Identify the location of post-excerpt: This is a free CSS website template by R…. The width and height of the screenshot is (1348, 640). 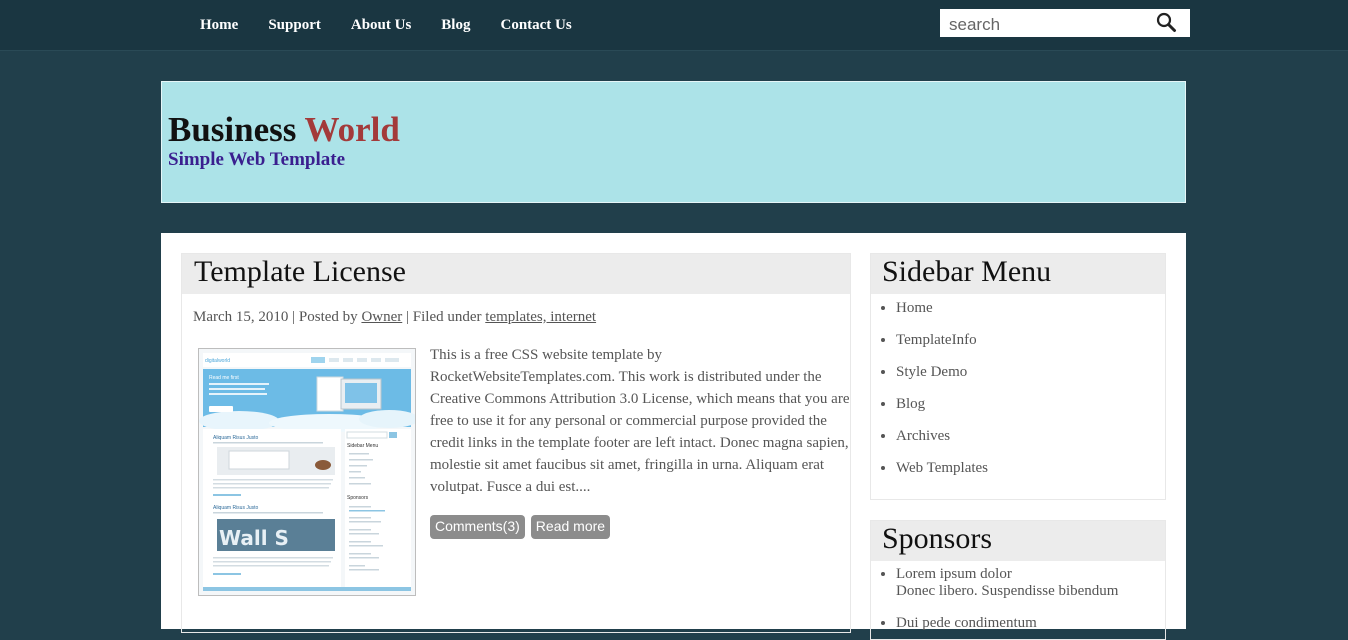
(640, 421).